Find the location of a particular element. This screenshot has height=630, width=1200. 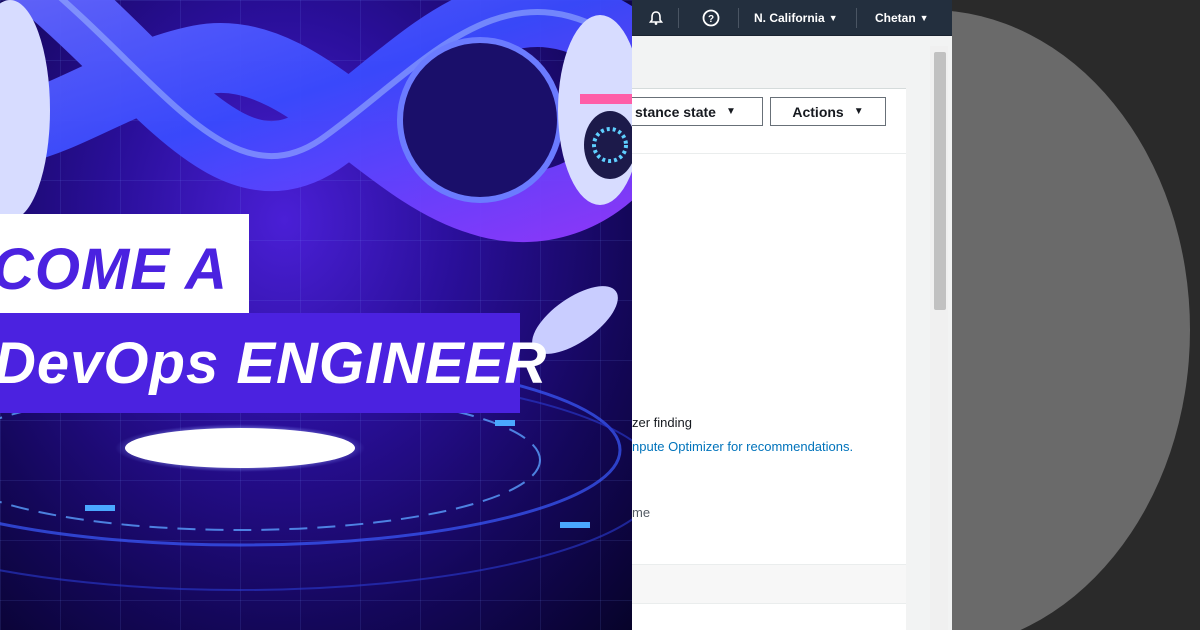

instance-state-dropdown: stance state ▼ is located at coordinates (697, 111).